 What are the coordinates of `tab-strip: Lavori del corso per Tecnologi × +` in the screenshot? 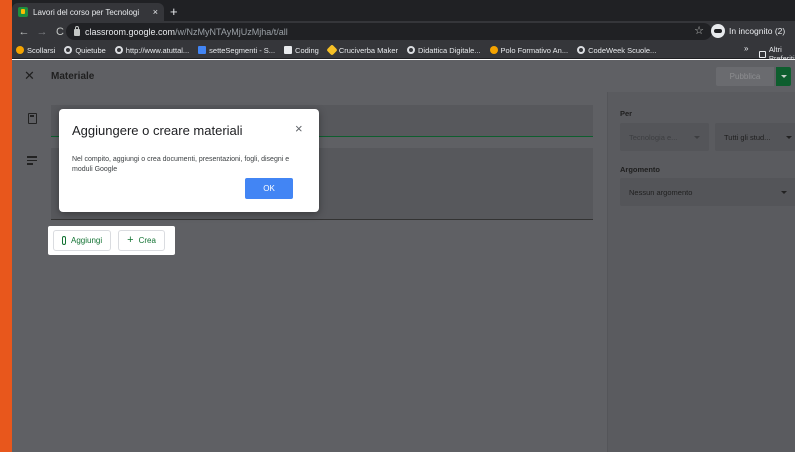 It's located at (403, 10).